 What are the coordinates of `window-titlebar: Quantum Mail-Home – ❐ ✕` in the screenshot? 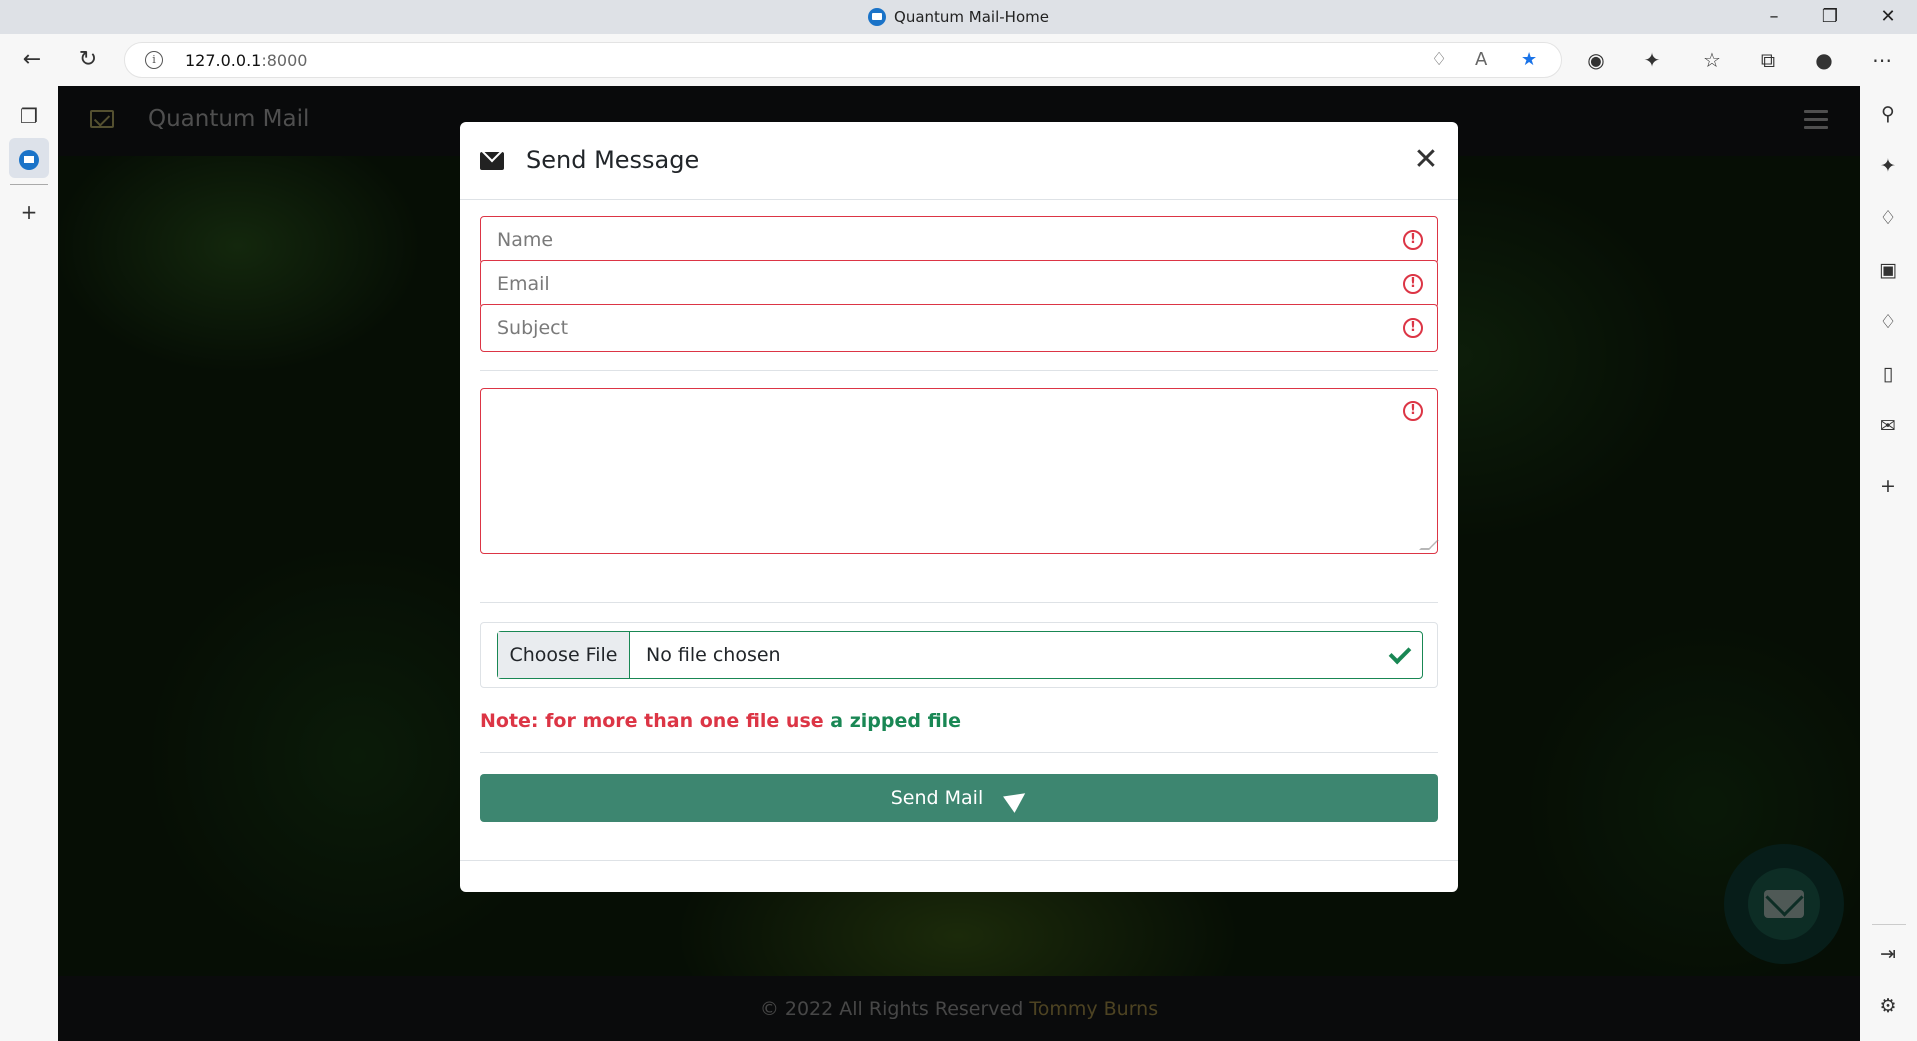 It's located at (958, 17).